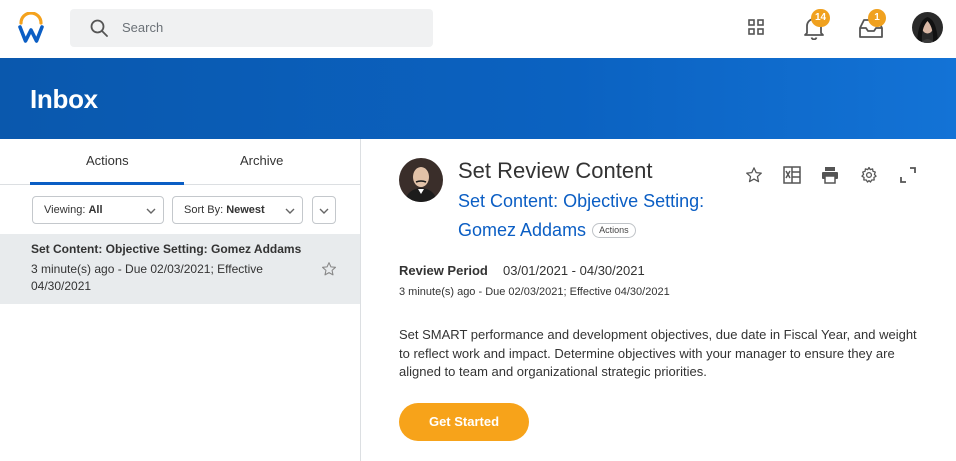 The image size is (956, 461). I want to click on search-input: Search, so click(251, 28).